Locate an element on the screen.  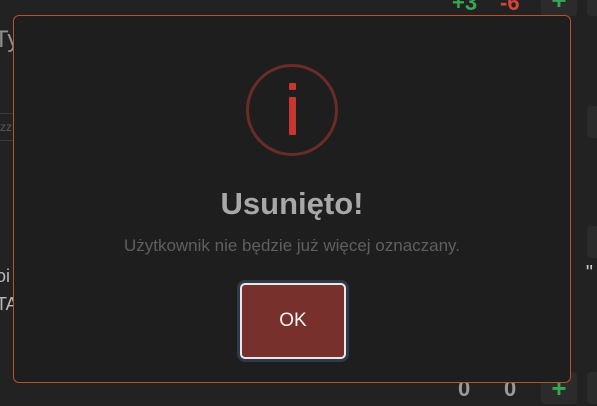
plus-icon: + is located at coordinates (558, 8).